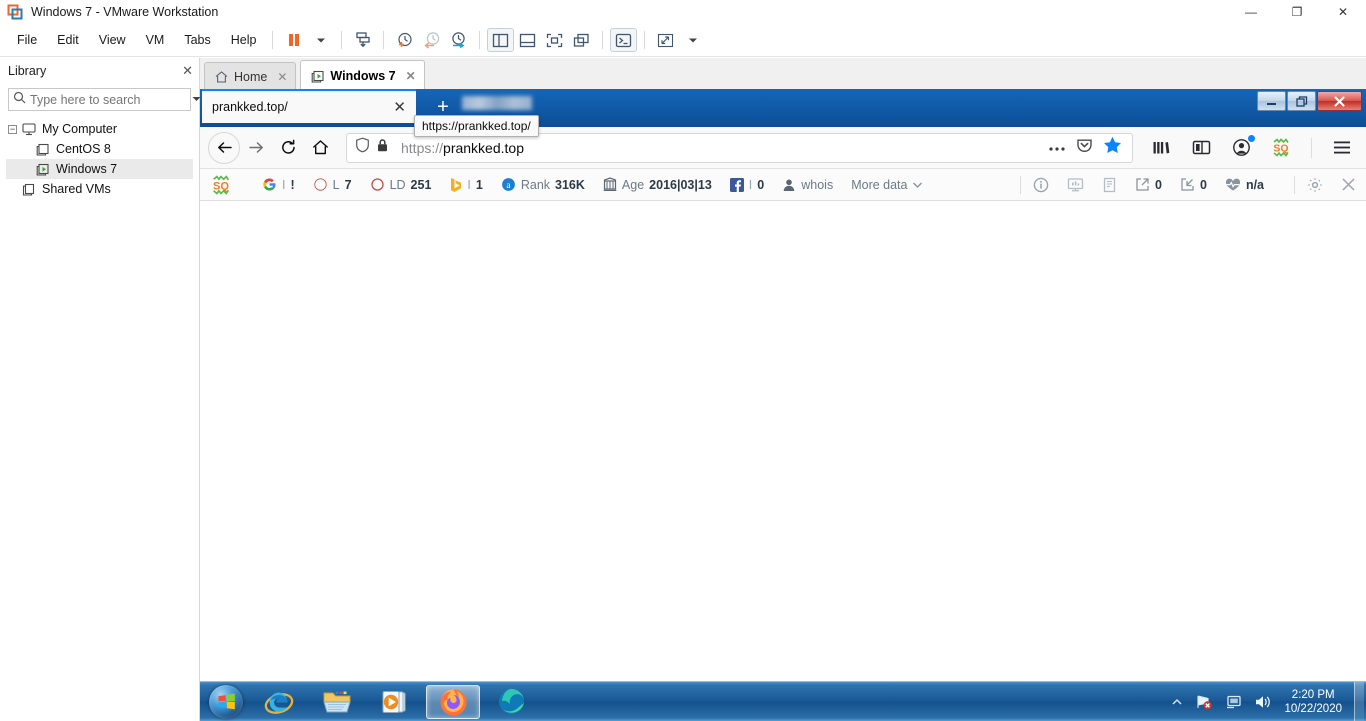 The height and width of the screenshot is (721, 1366). I want to click on padlock-icon, so click(382, 148).